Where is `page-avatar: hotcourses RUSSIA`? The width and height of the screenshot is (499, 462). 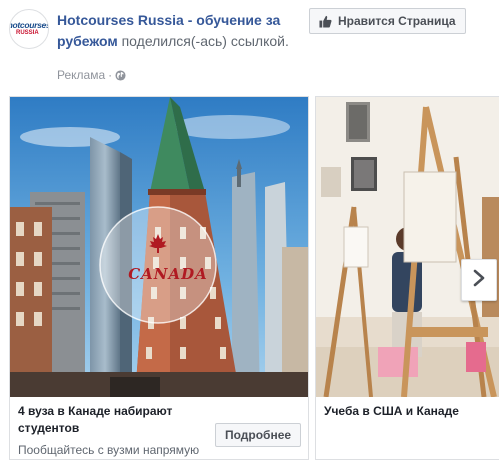 page-avatar: hotcourses RUSSIA is located at coordinates (29, 29).